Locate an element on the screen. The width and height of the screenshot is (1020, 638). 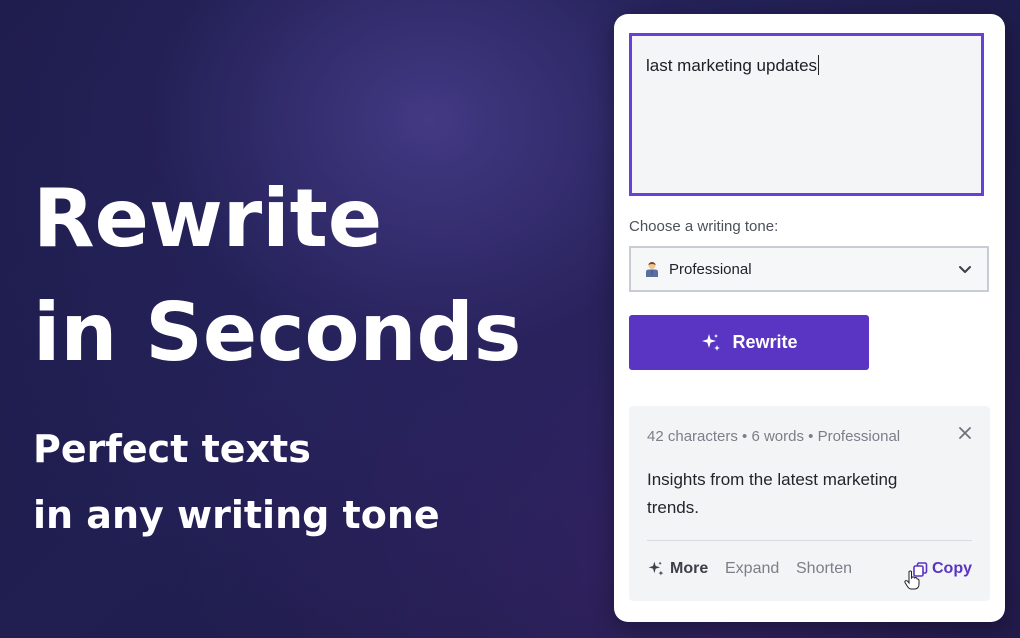
more-button: More is located at coordinates (677, 569).